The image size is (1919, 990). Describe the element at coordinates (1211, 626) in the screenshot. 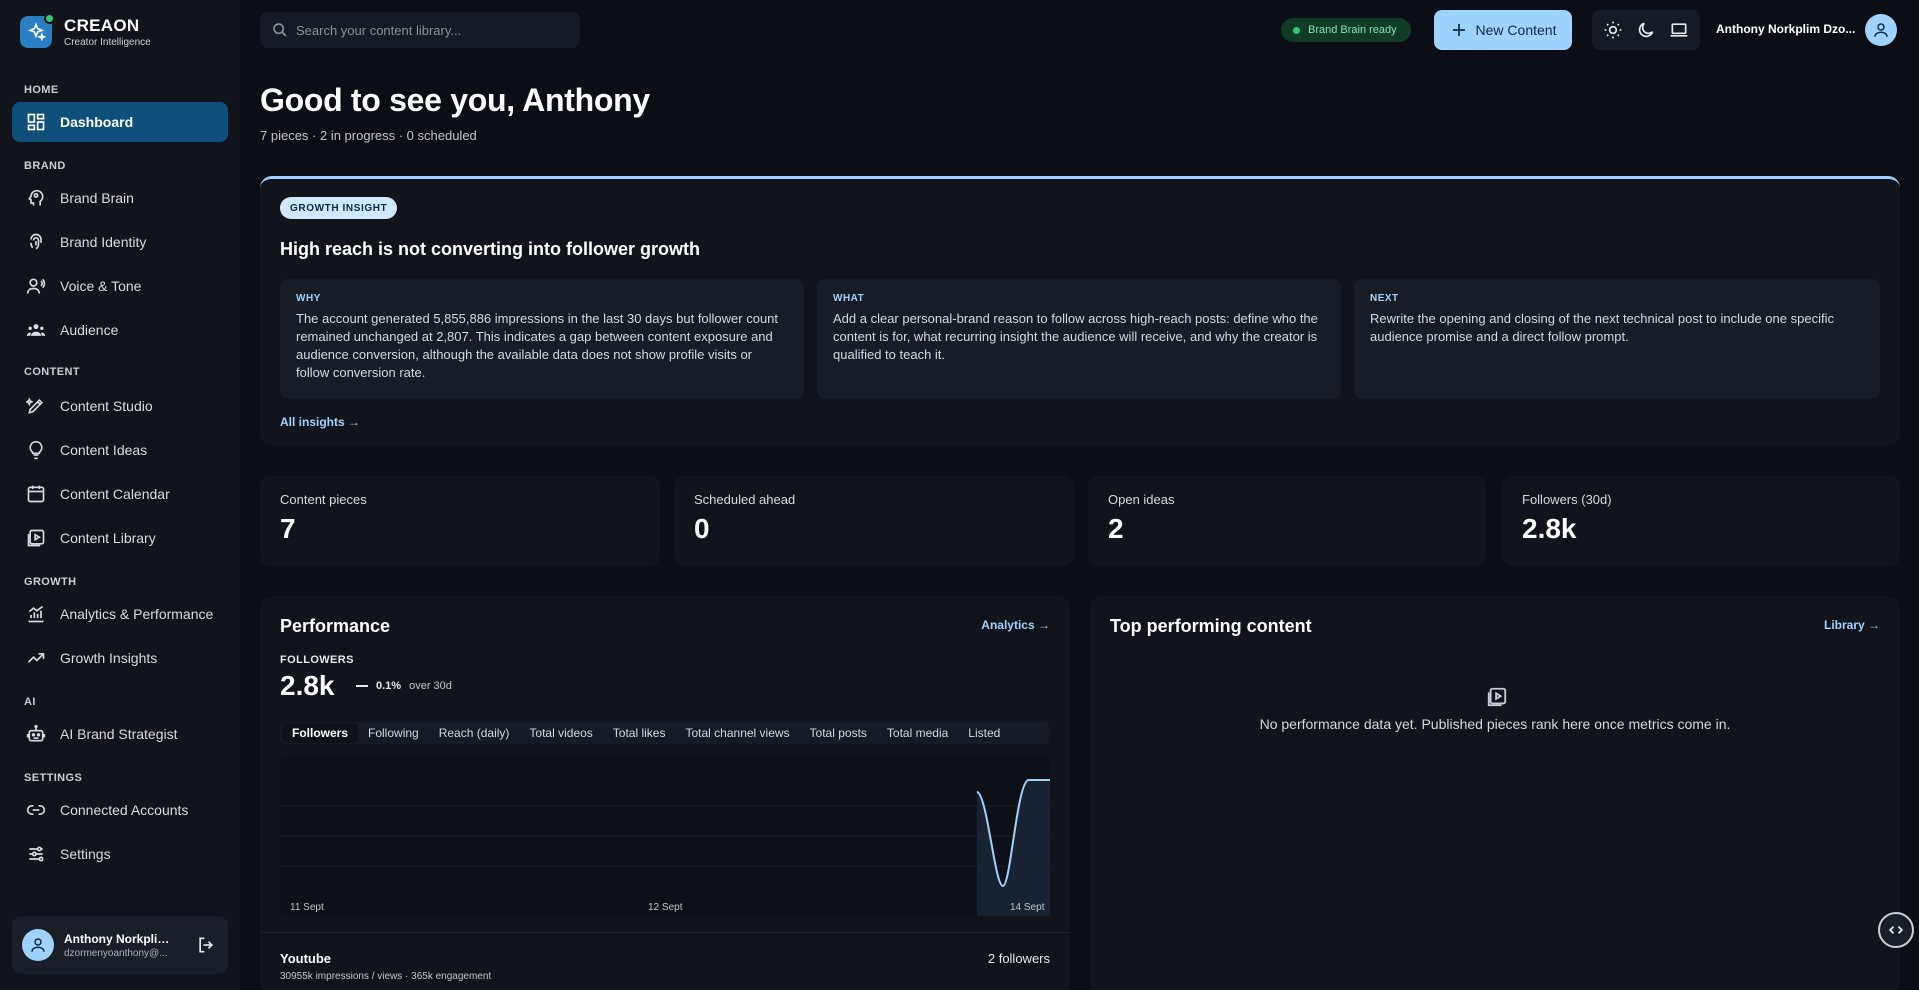

I see `top-performing-title: Top performing content` at that location.